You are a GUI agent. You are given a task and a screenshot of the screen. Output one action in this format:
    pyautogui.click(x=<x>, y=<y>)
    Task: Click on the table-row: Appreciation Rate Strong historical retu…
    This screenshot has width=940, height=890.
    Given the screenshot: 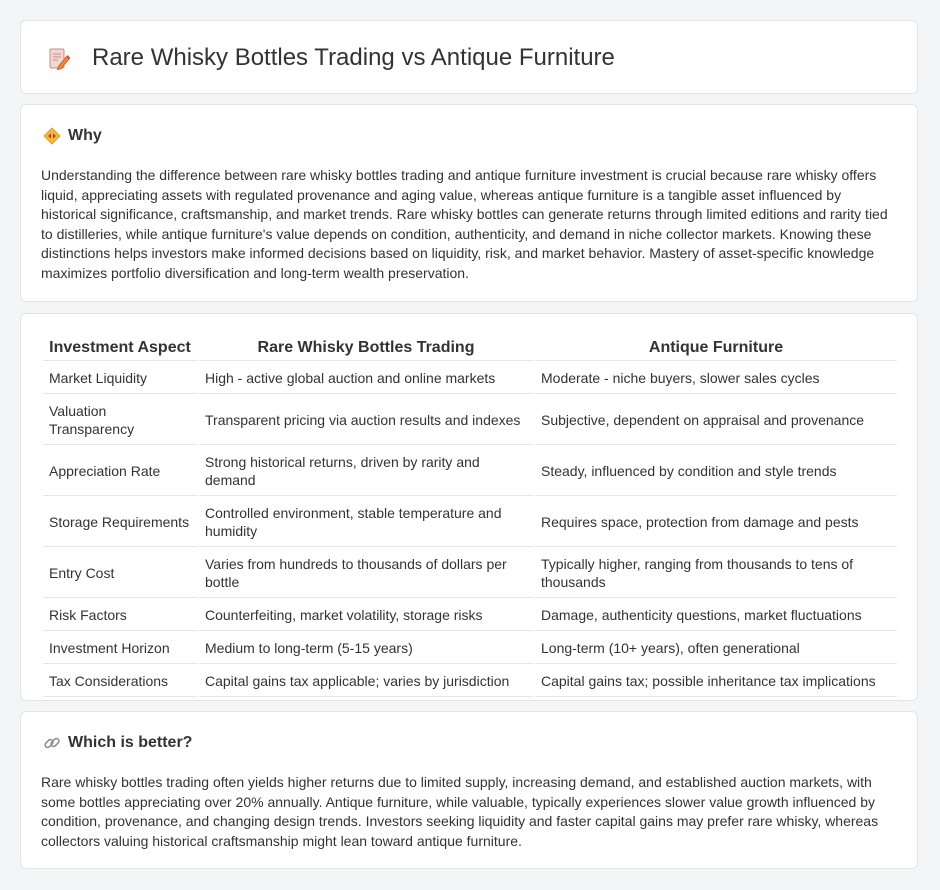 What is the action you would take?
    pyautogui.click(x=470, y=471)
    